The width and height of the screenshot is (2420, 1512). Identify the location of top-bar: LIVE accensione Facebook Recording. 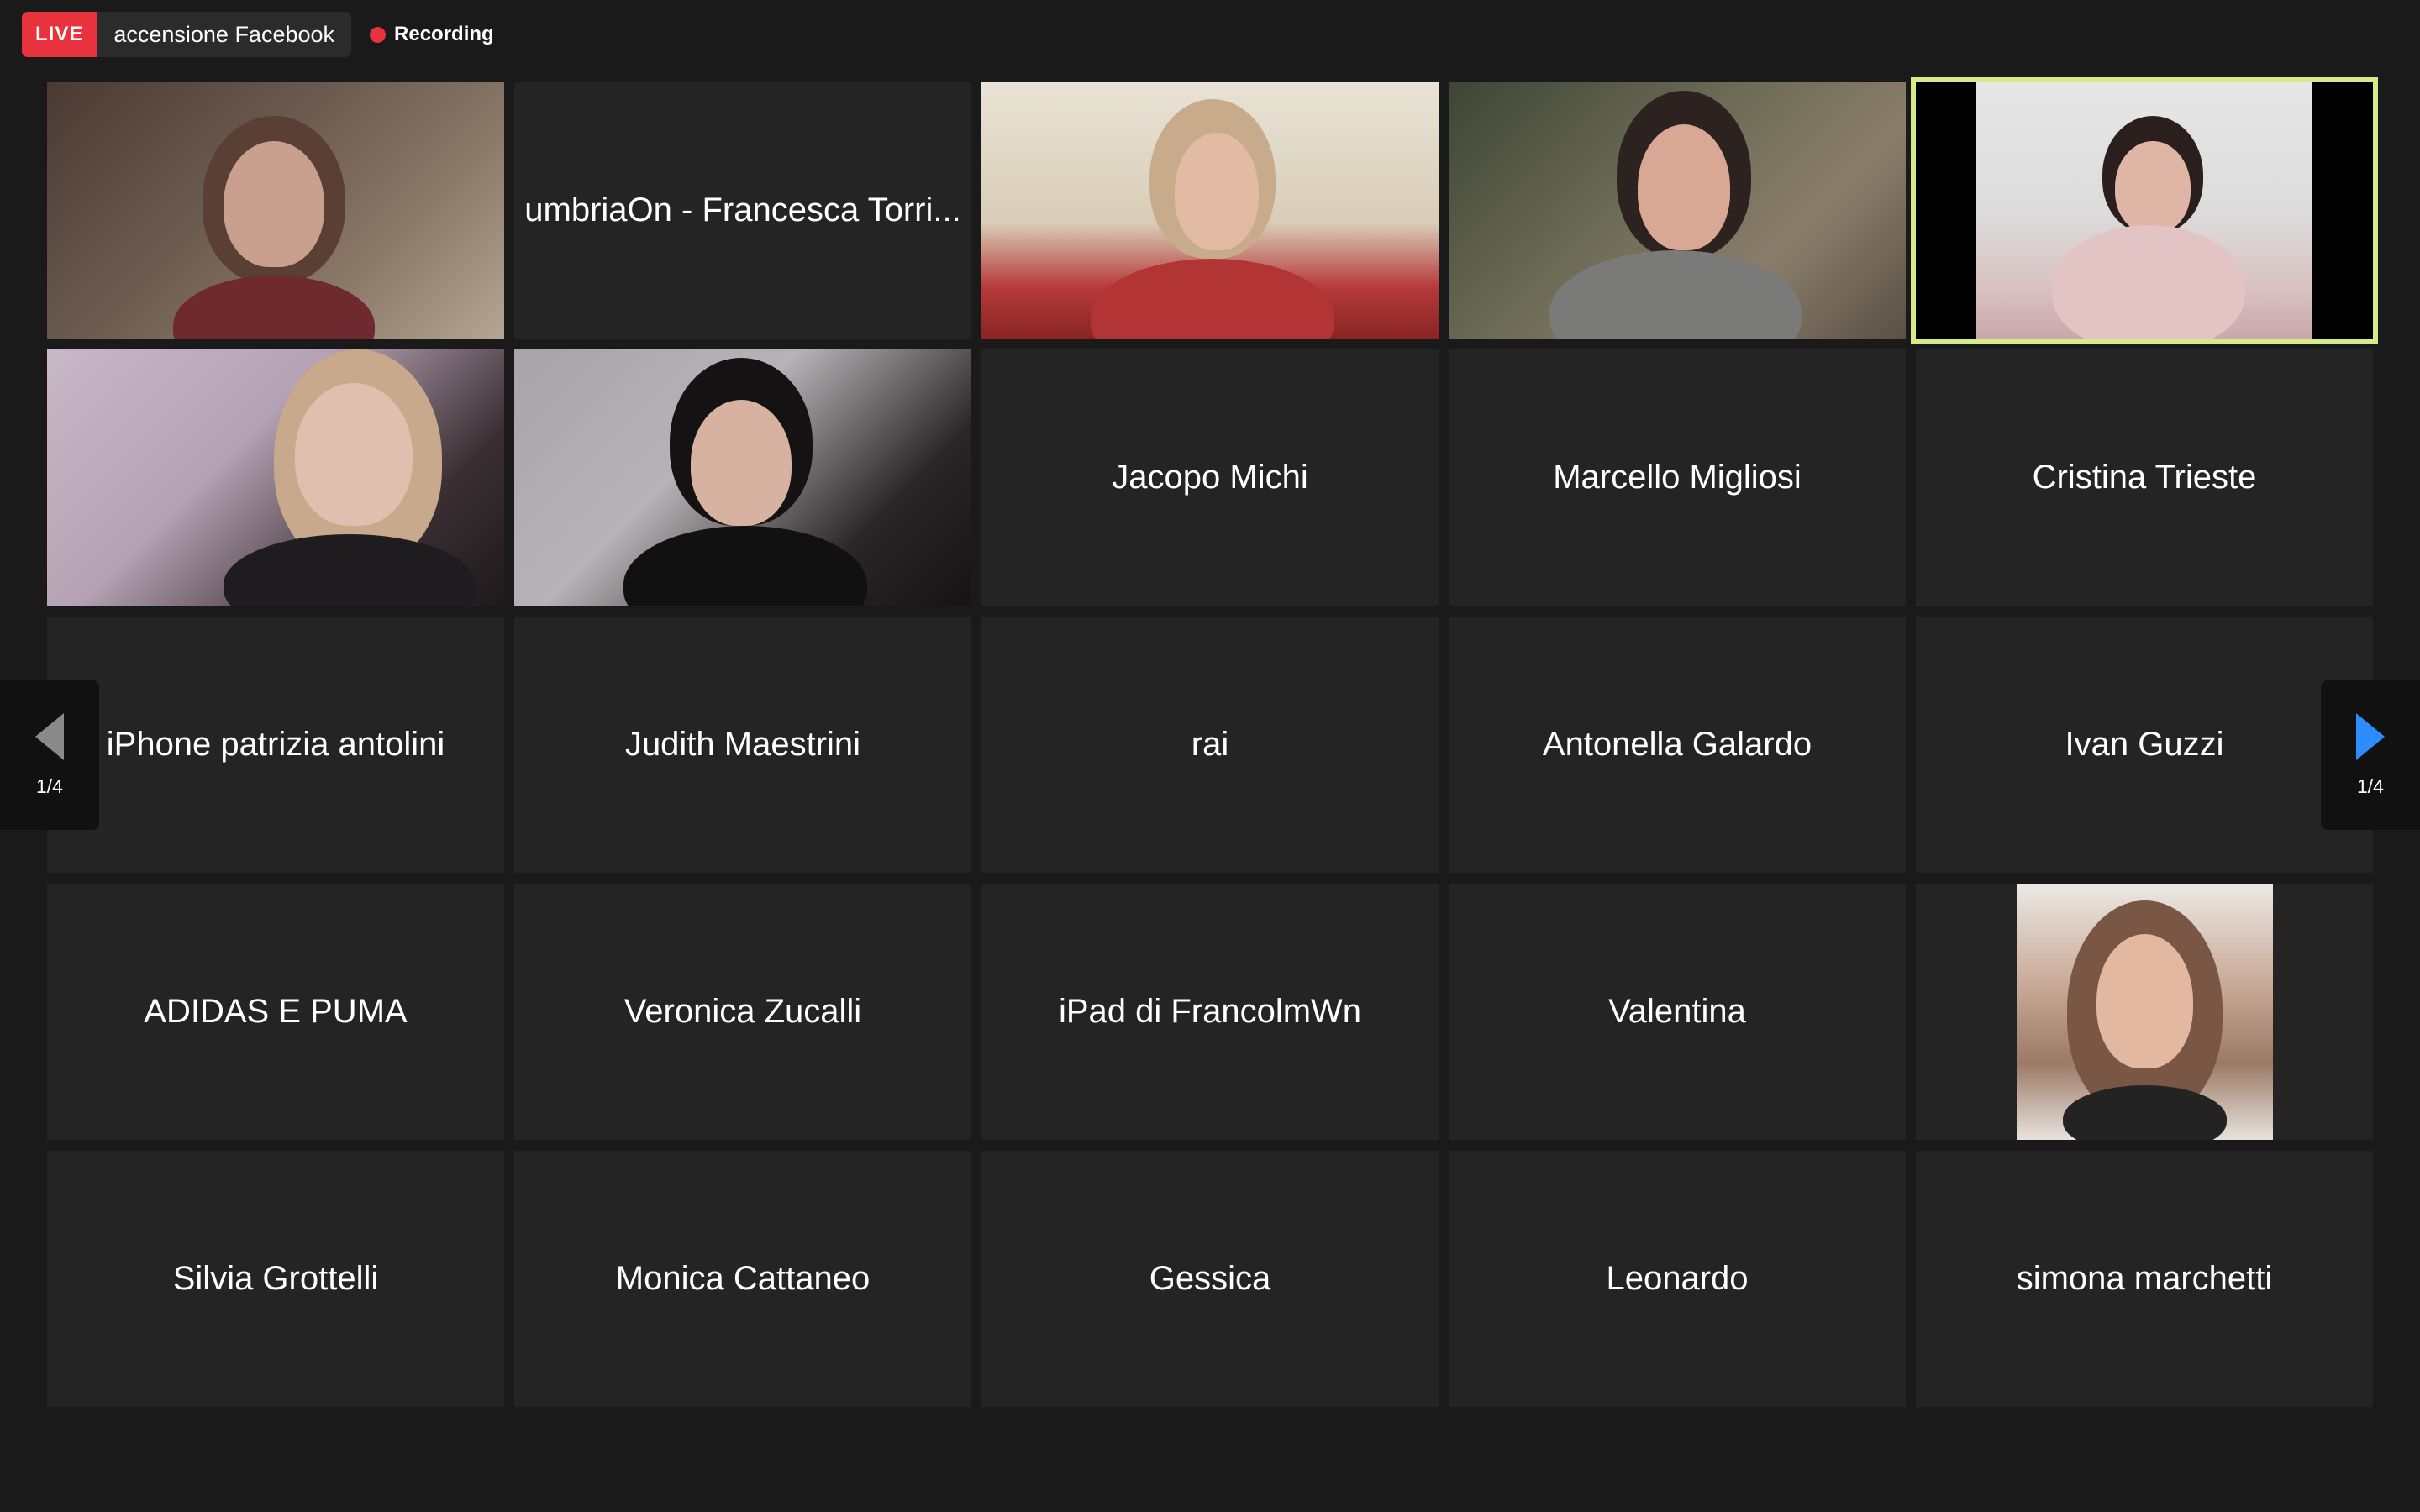
(258, 34).